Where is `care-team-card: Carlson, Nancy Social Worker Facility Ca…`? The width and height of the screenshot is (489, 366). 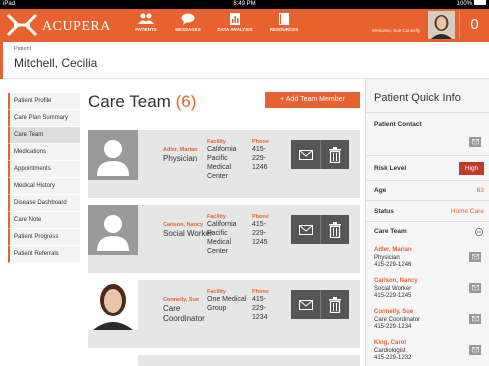 care-team-card: Carlson, Nancy Social Worker Facility Ca… is located at coordinates (224, 239).